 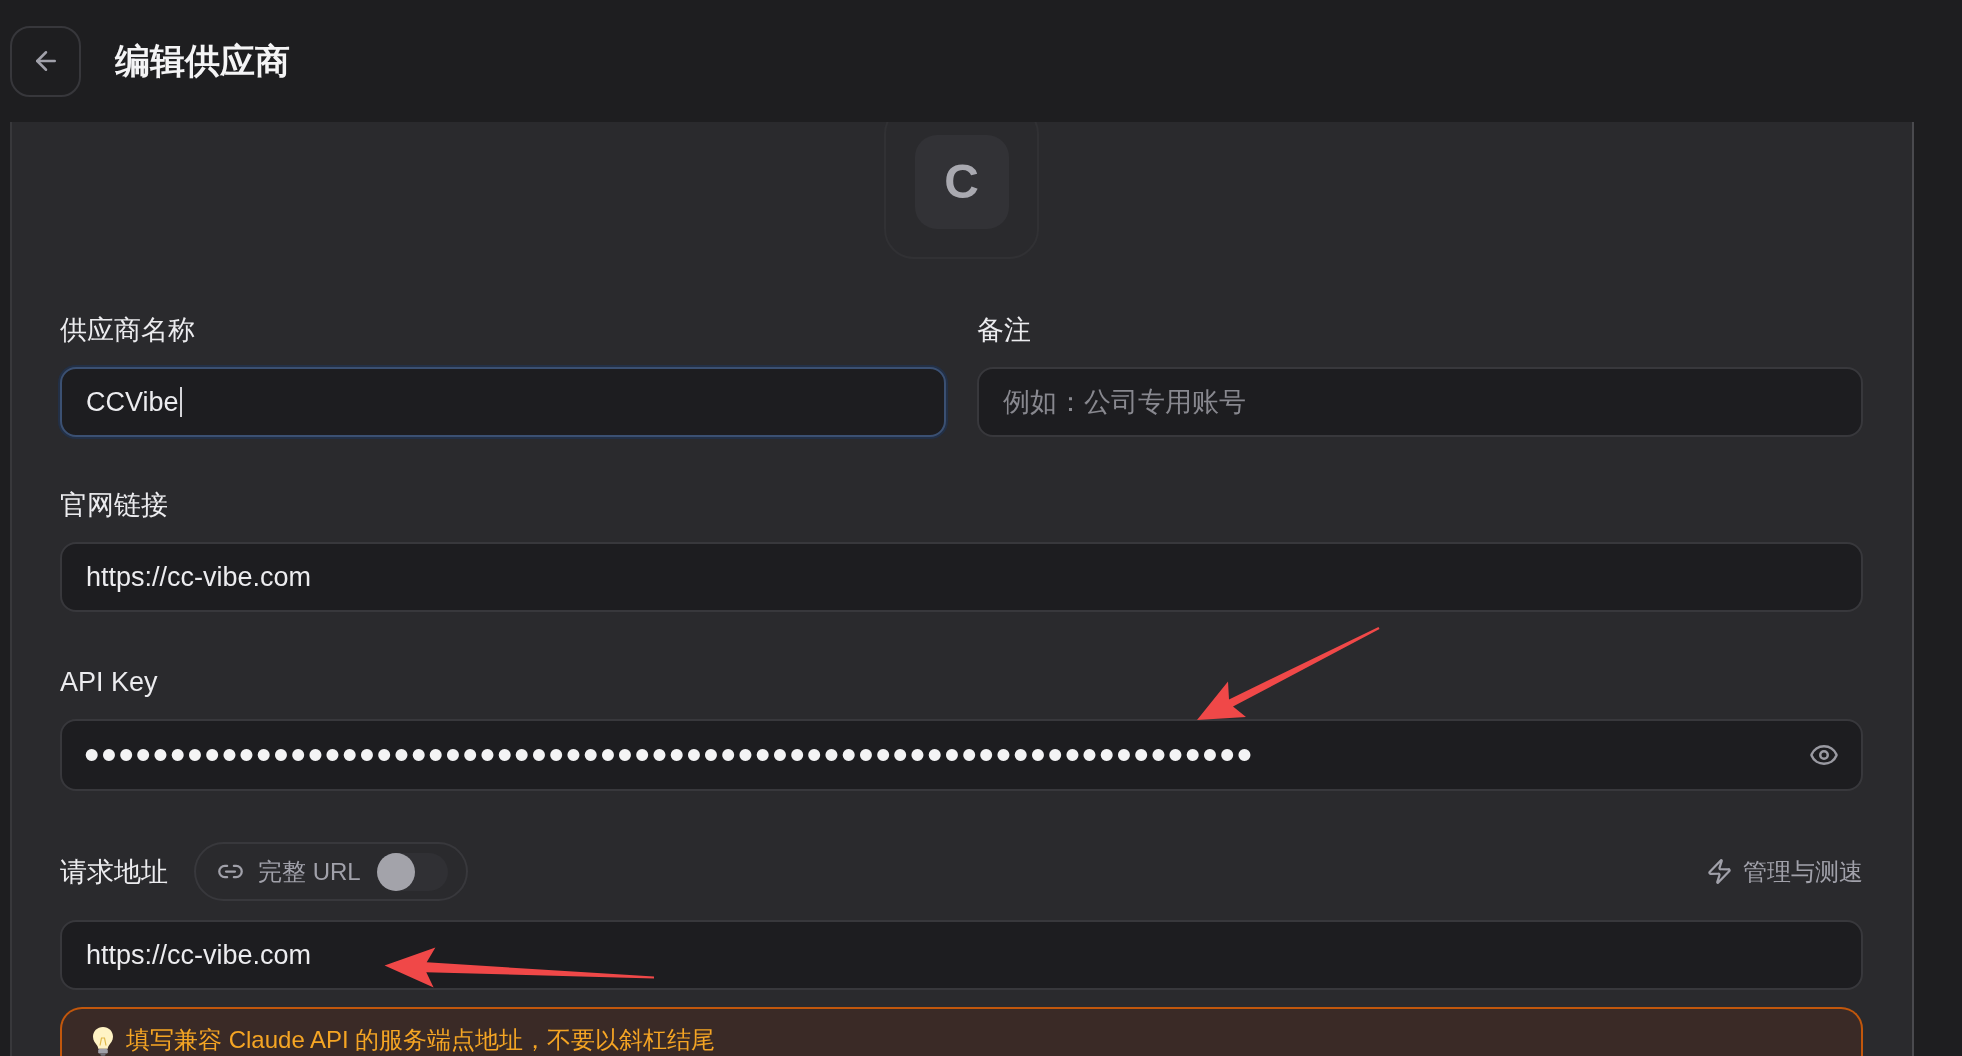 I want to click on lightbulb-icon, so click(x=103, y=1041).